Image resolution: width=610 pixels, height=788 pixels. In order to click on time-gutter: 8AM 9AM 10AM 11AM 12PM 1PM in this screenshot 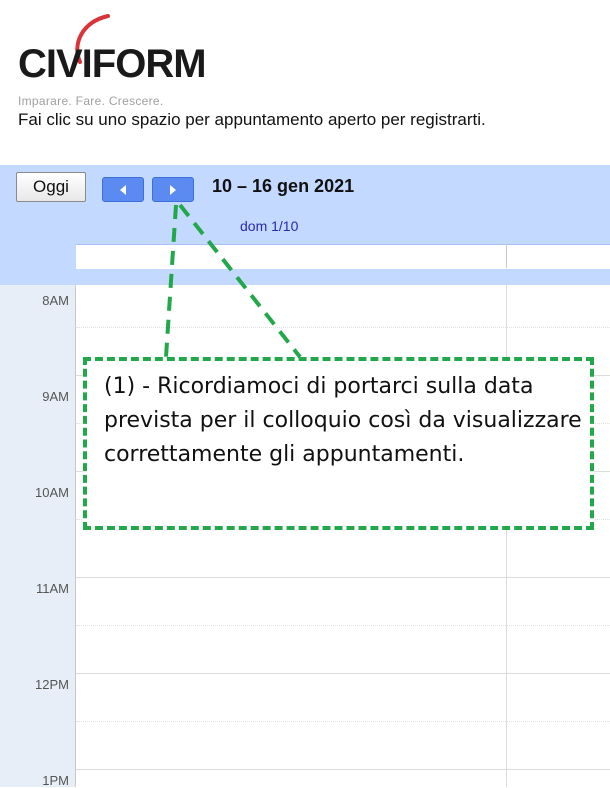, I will do `click(38, 536)`.